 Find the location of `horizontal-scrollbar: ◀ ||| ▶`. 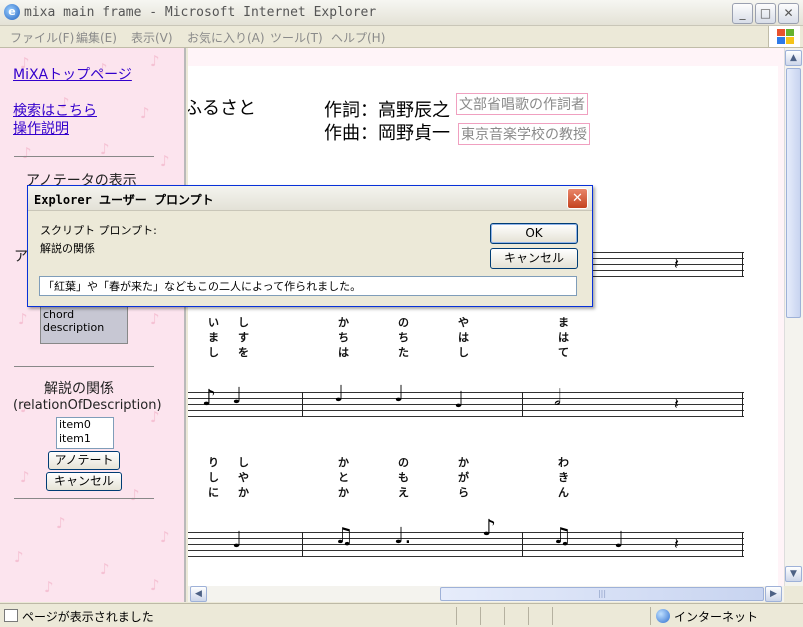

horizontal-scrollbar: ◀ ||| ▶ is located at coordinates (486, 594).